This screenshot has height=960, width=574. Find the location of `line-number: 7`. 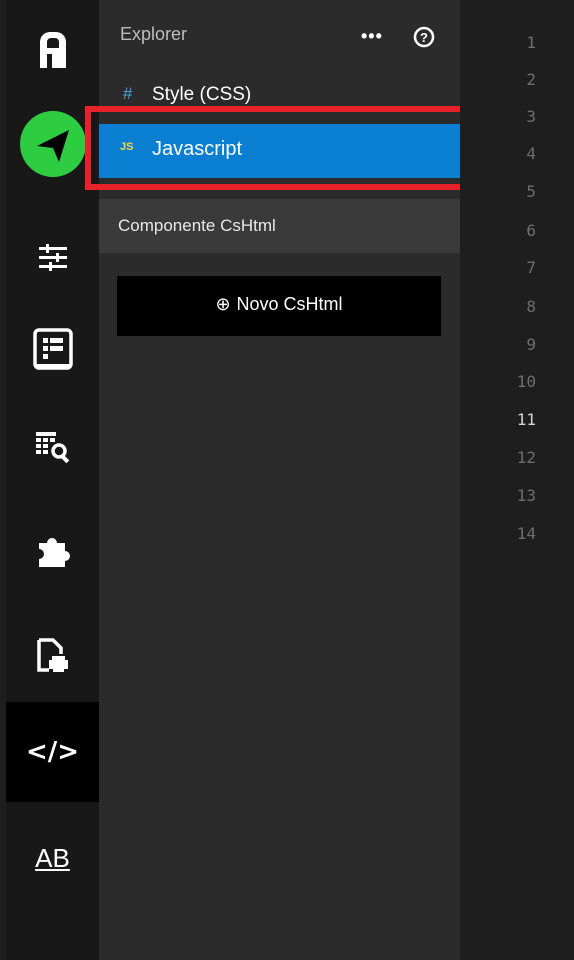

line-number: 7 is located at coordinates (531, 267).